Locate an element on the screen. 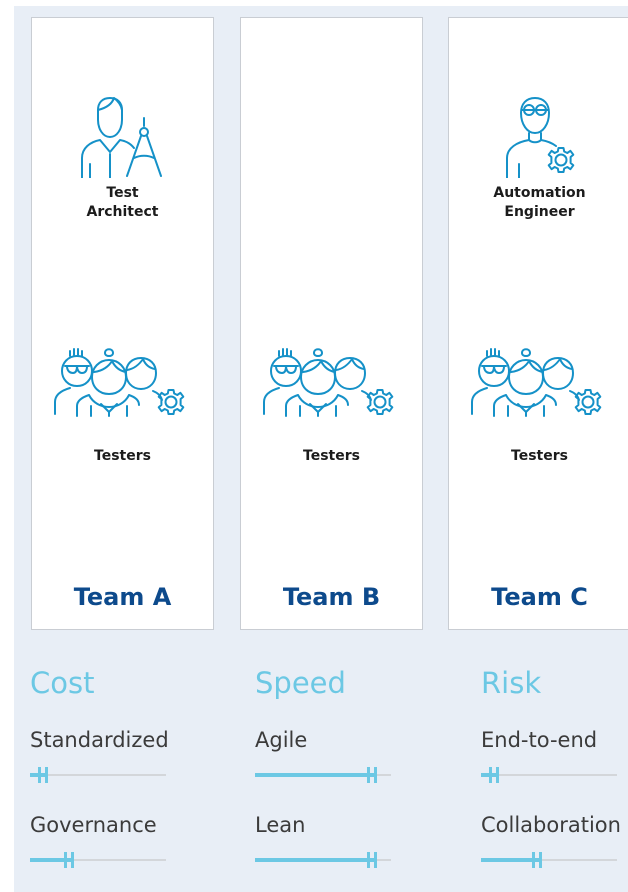 The height and width of the screenshot is (892, 628). category-risk: Risk is located at coordinates (511, 683).